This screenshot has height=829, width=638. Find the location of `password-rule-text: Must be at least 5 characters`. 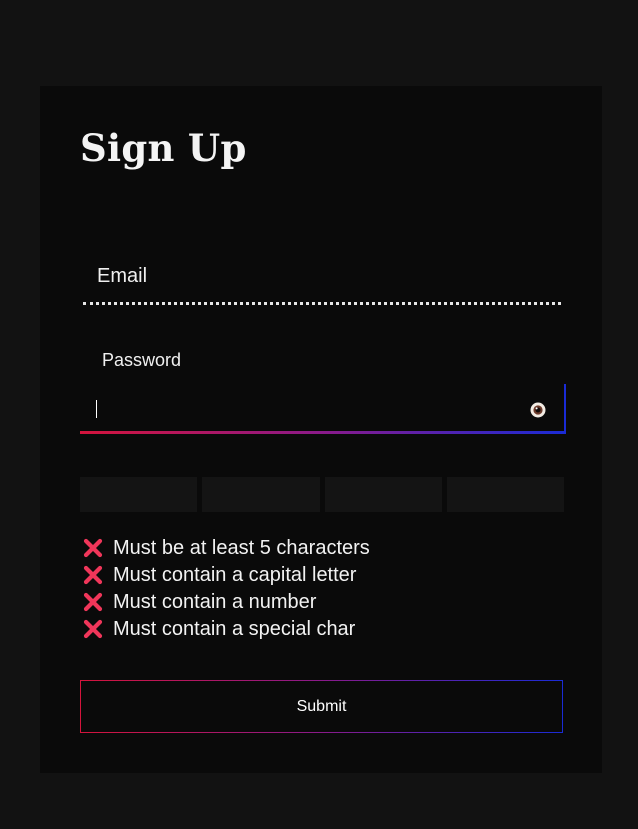

password-rule-text: Must be at least 5 characters is located at coordinates (241, 547).